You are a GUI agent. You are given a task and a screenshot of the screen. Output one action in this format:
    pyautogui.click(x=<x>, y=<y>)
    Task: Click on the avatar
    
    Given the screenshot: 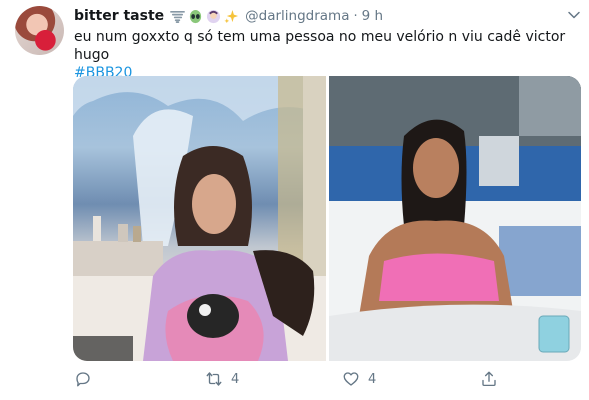 What is the action you would take?
    pyautogui.click(x=39, y=30)
    